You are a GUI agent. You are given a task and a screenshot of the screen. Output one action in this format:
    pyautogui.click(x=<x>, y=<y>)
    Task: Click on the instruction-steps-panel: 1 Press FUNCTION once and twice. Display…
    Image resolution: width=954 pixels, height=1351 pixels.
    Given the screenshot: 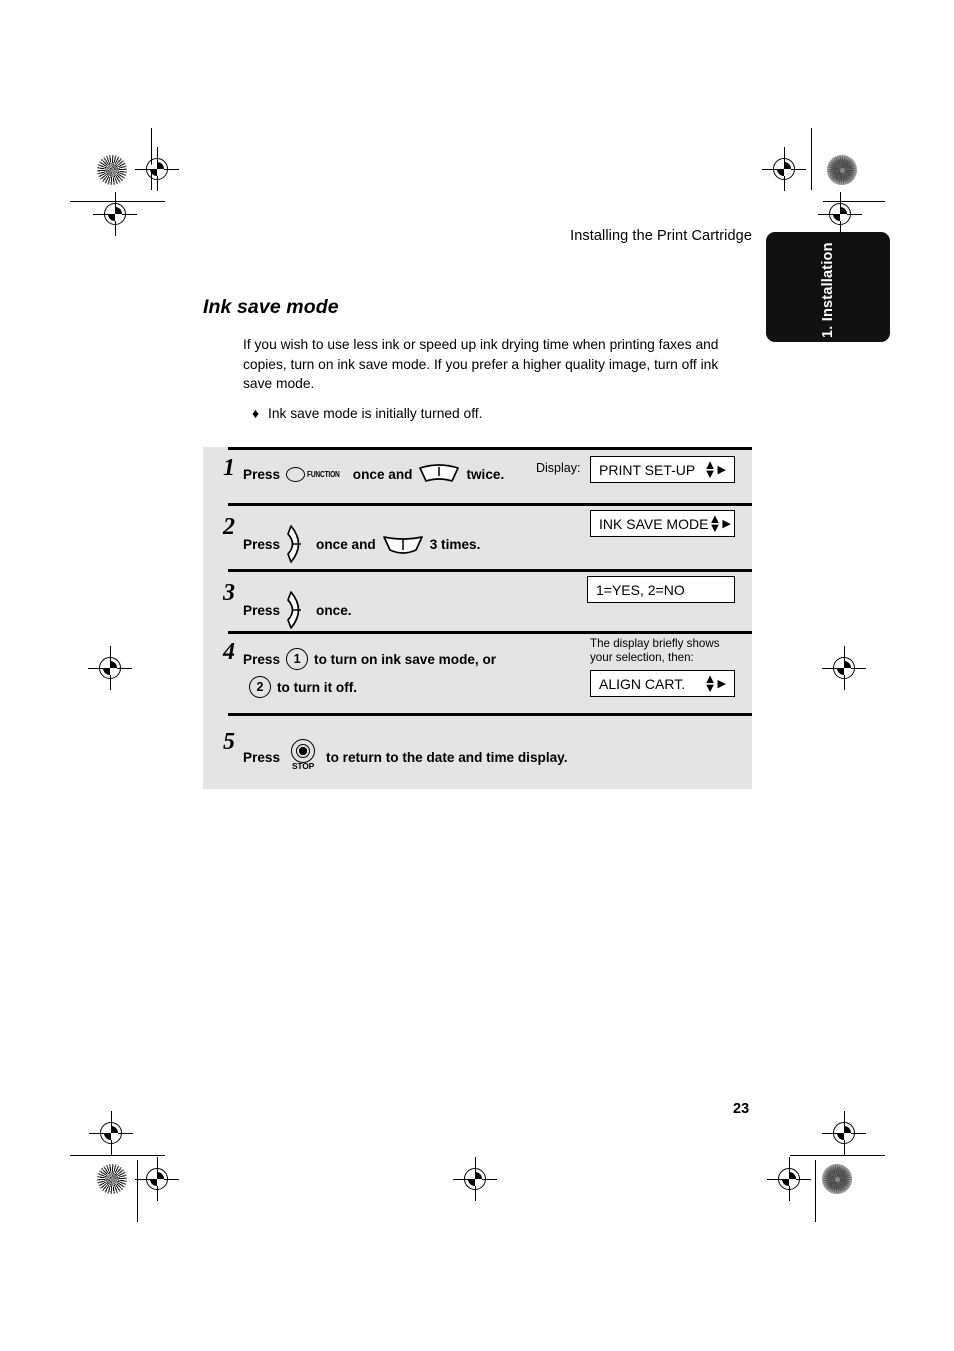 What is the action you would take?
    pyautogui.click(x=477, y=618)
    